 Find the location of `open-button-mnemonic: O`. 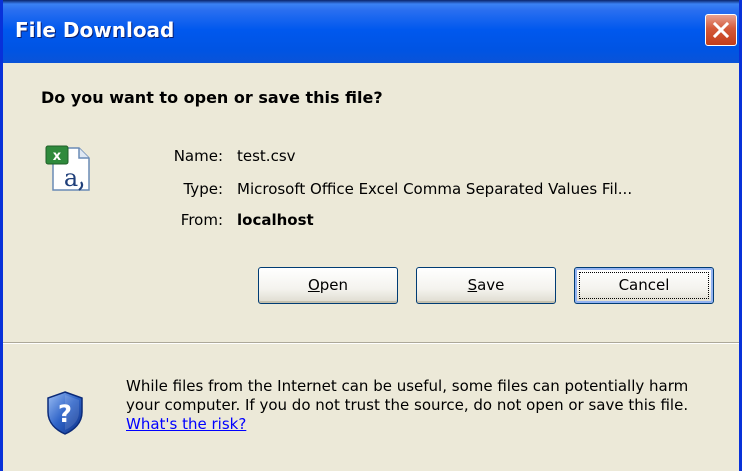

open-button-mnemonic: O is located at coordinates (313, 285).